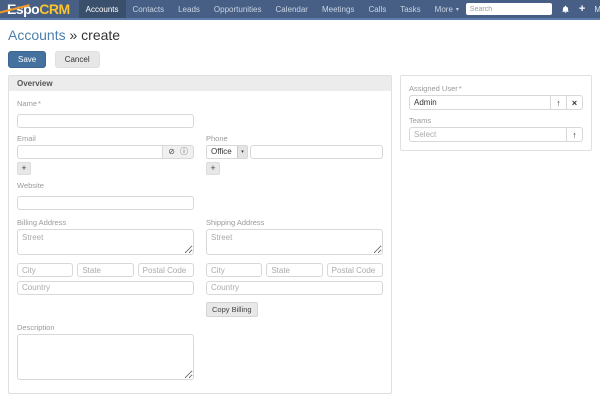 This screenshot has height=400, width=600. What do you see at coordinates (30, 185) in the screenshot?
I see `website-label: Website` at bounding box center [30, 185].